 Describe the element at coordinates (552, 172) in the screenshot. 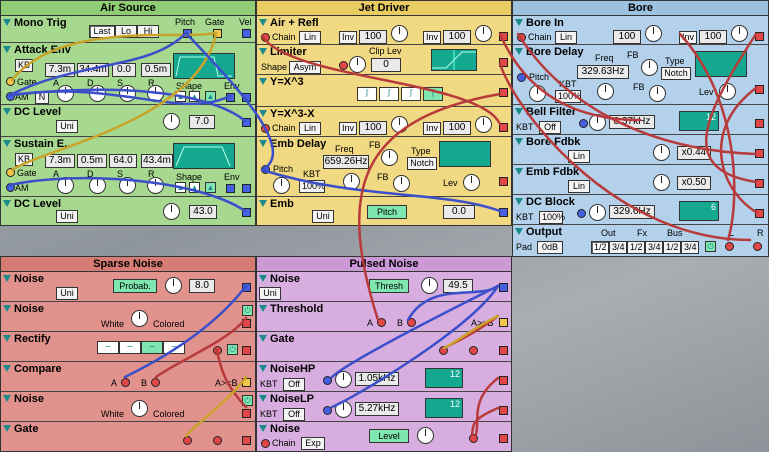

I see `module-name: Emb Fdbk` at that location.